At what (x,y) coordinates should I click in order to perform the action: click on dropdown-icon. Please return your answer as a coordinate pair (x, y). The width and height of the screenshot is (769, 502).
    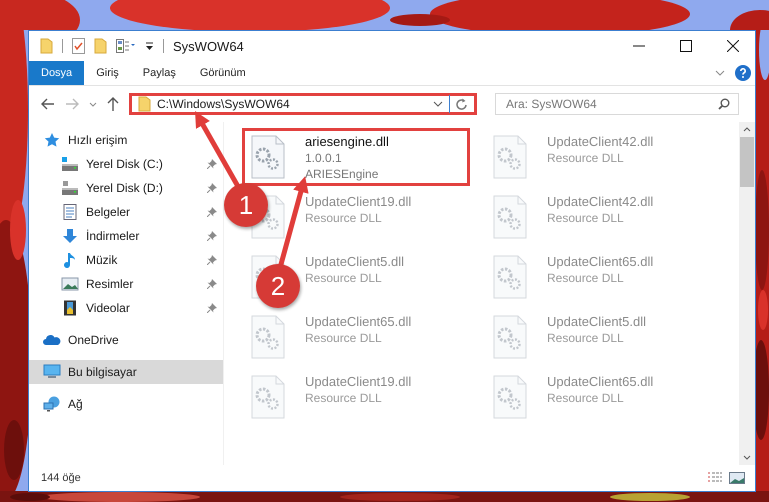
    Looking at the image, I should click on (149, 46).